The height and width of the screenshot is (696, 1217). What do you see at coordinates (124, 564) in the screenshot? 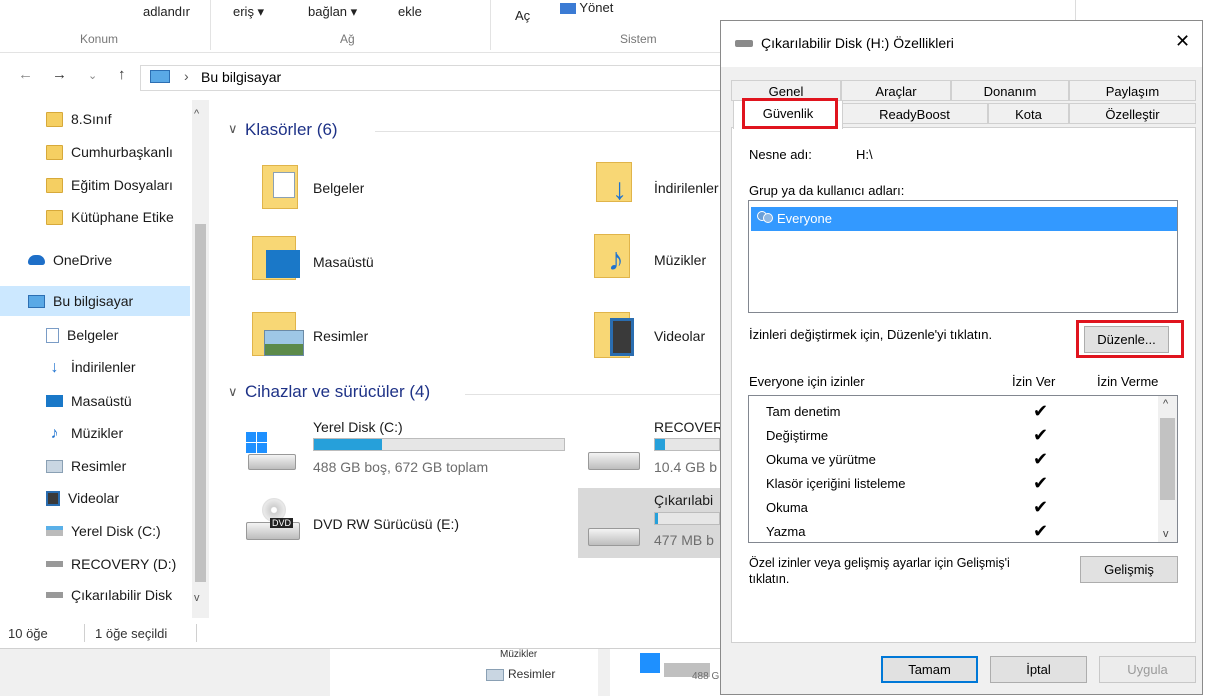
I see `nav-item-label: RECOVERY (D:)` at bounding box center [124, 564].